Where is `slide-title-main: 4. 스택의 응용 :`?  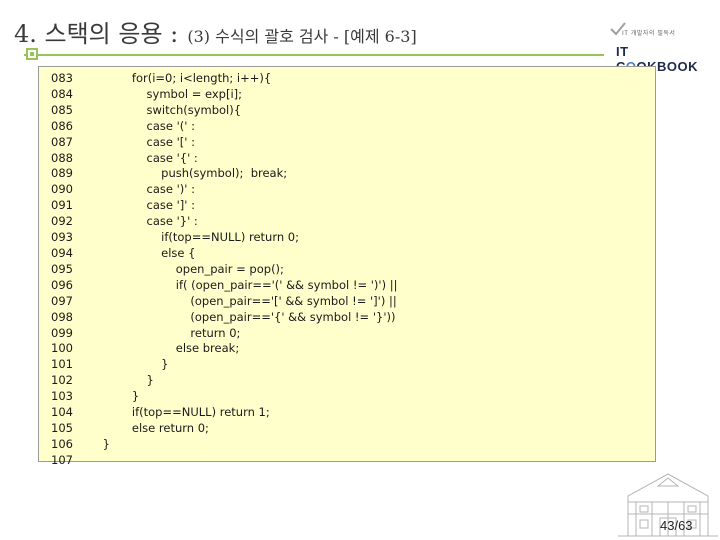
slide-title-main: 4. 스택의 응용 : is located at coordinates (96, 34).